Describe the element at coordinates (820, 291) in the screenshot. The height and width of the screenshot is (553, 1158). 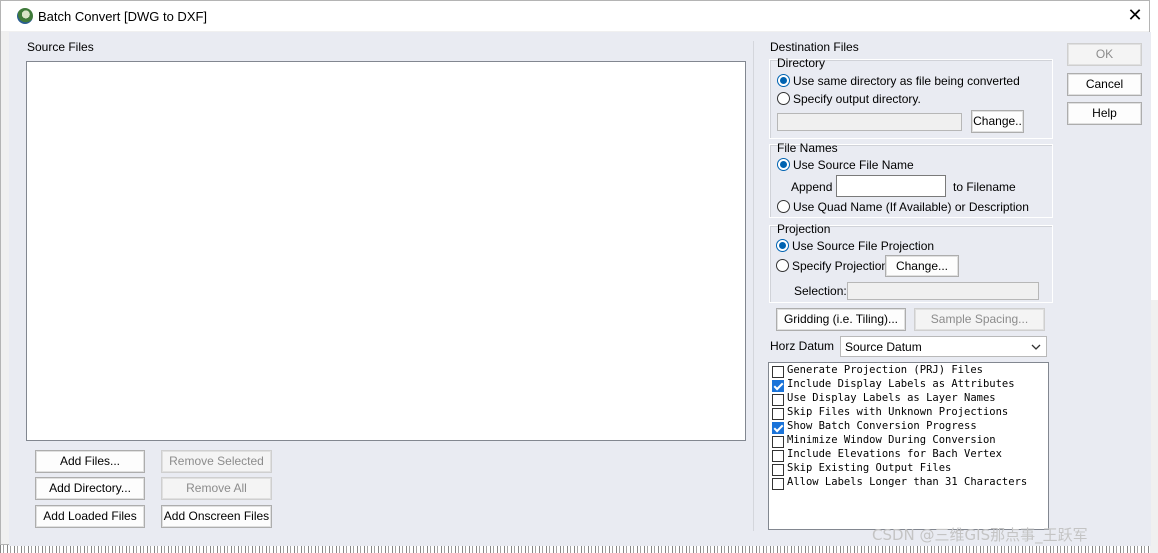
I see `selection-label: Selection:` at that location.